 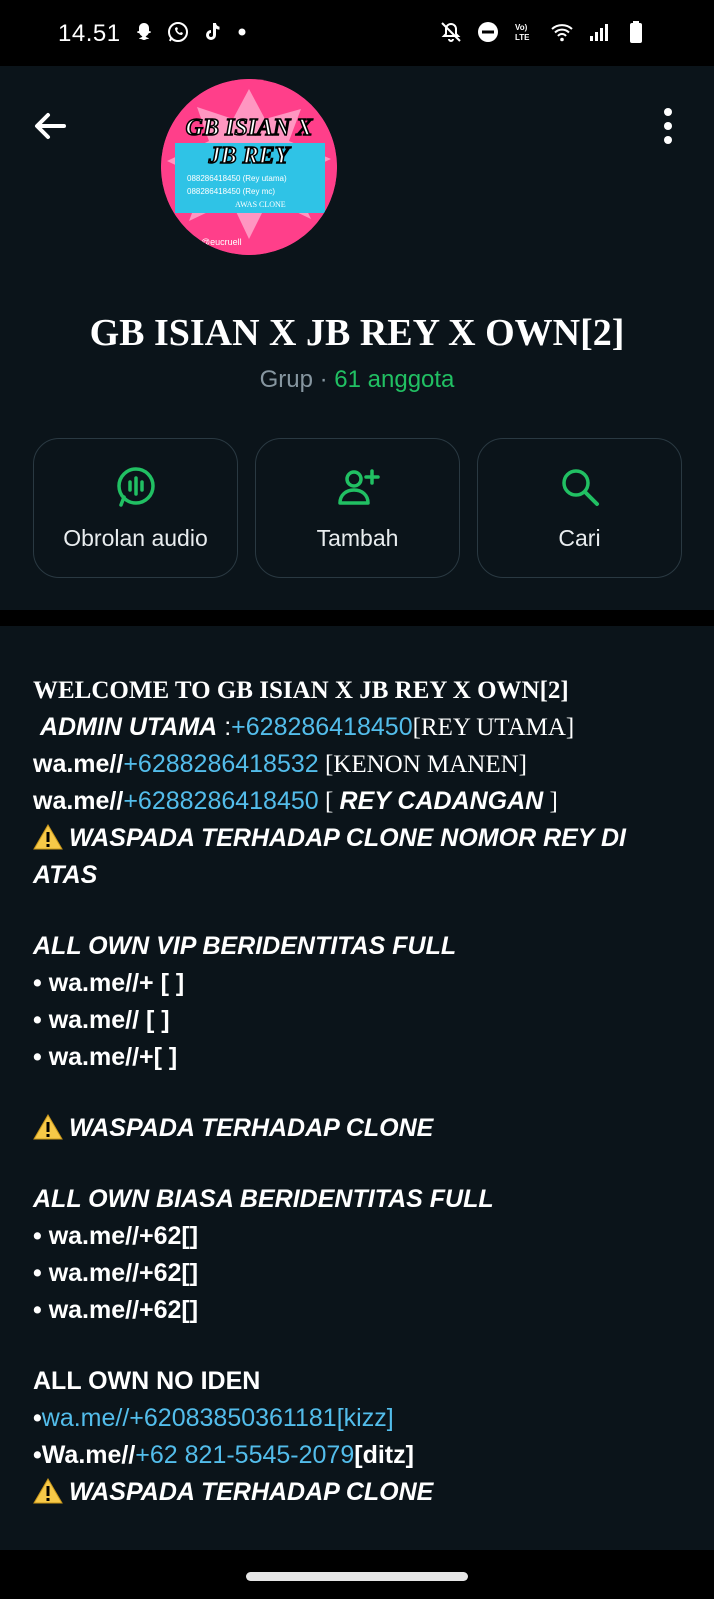 What do you see at coordinates (89, 33) in the screenshot?
I see `status-time: 14.51` at bounding box center [89, 33].